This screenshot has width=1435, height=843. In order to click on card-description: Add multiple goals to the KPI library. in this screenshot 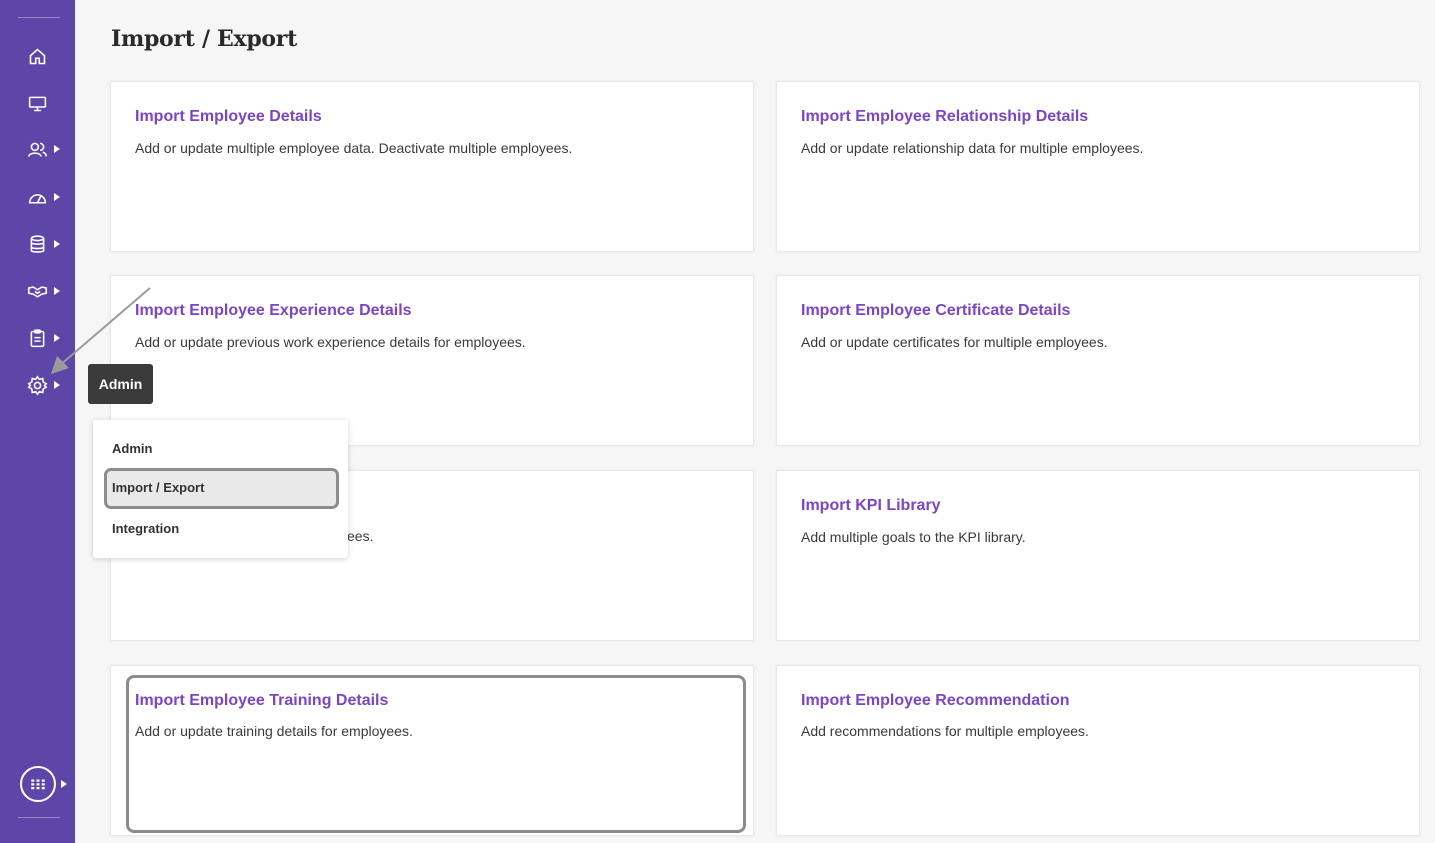, I will do `click(913, 537)`.